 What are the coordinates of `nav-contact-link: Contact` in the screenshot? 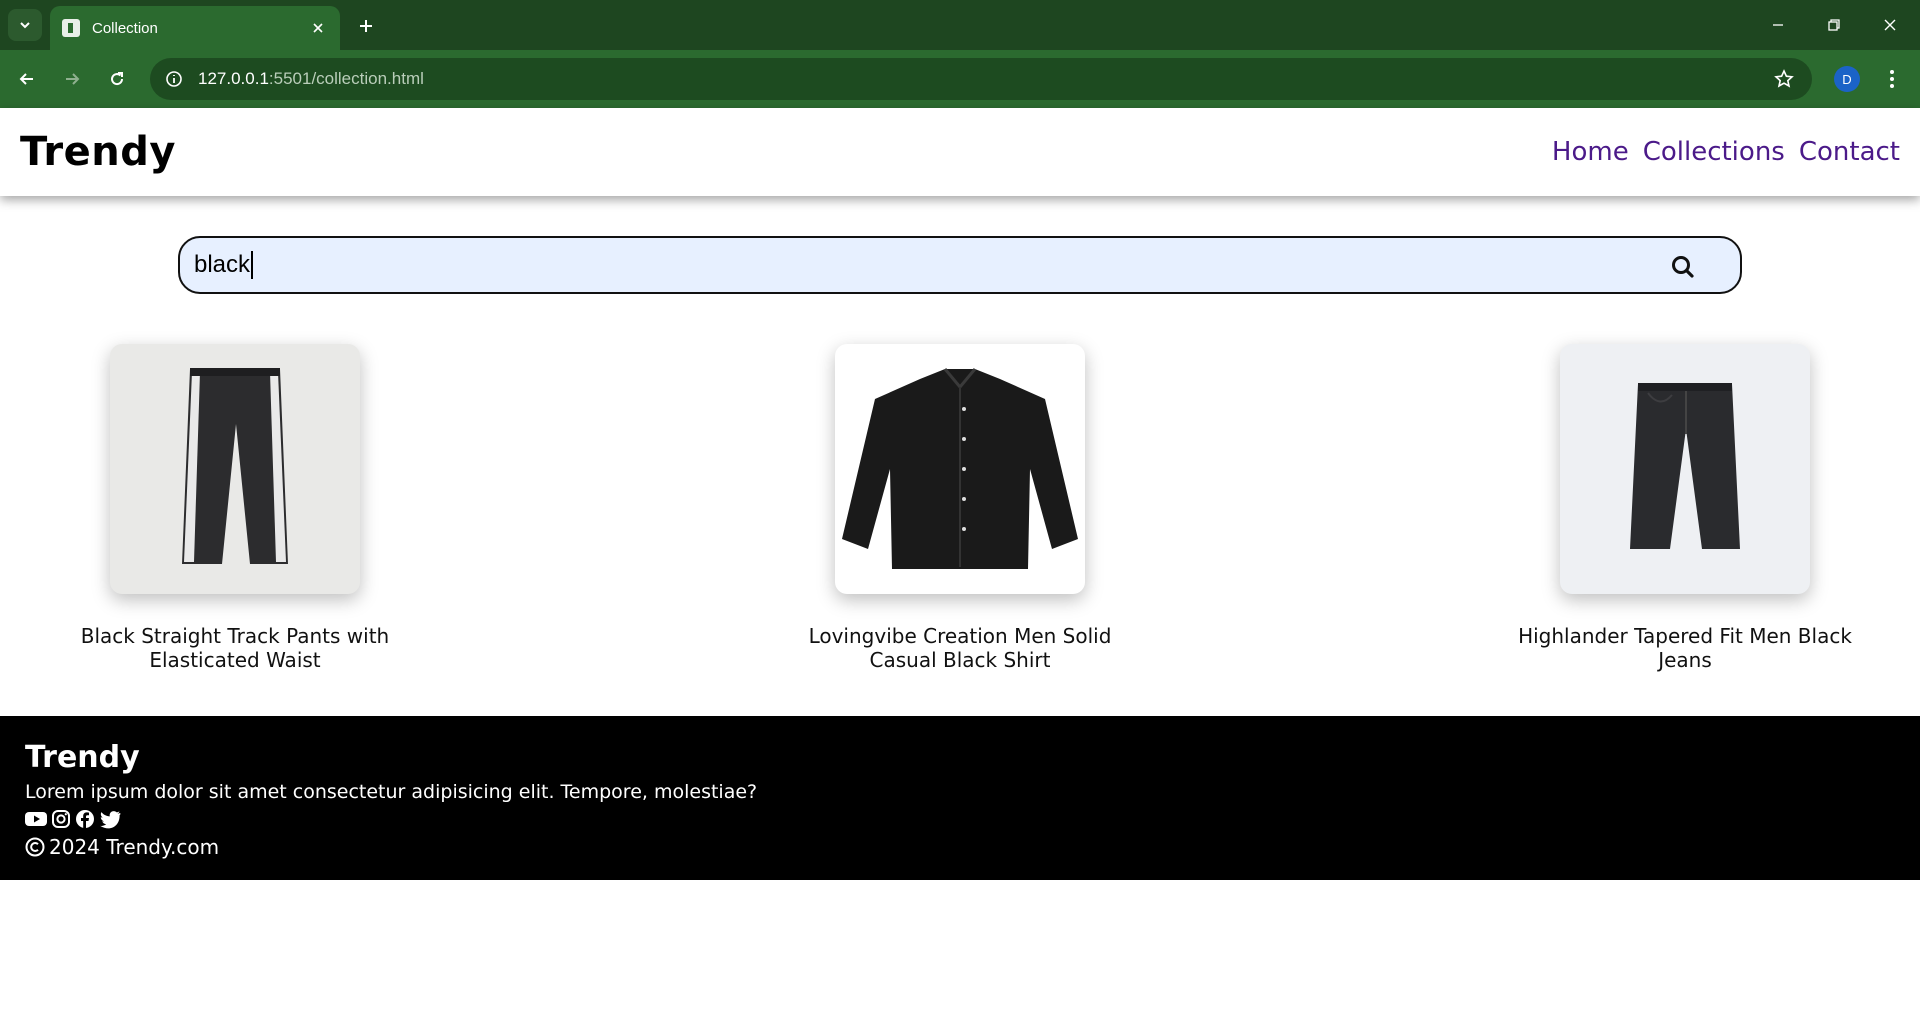 It's located at (1849, 152).